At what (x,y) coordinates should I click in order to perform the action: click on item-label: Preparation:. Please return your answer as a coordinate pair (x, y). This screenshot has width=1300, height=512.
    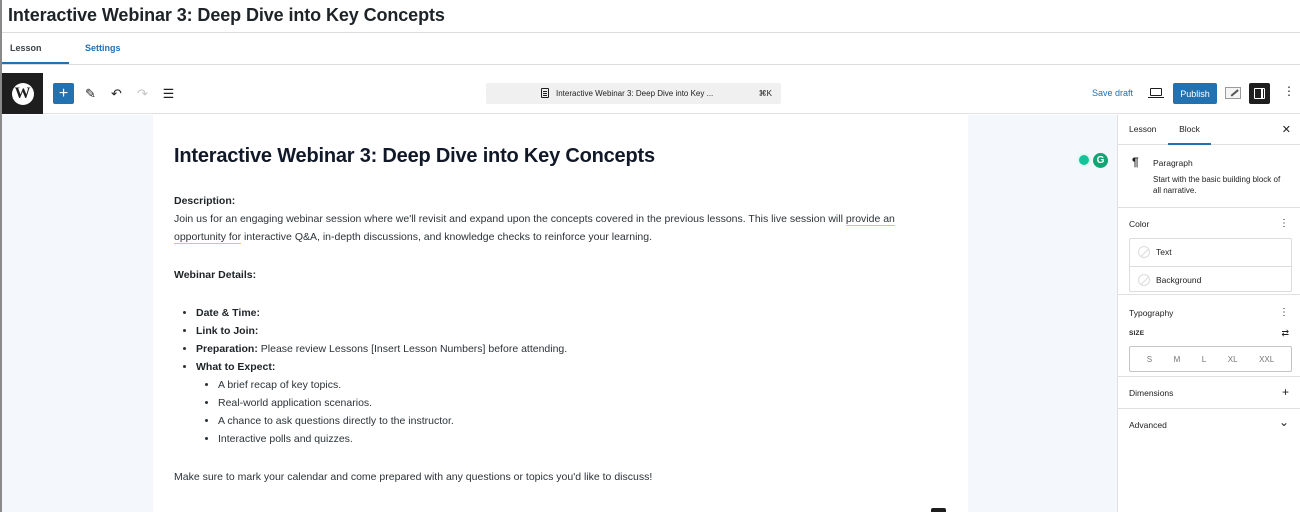
    Looking at the image, I should click on (227, 349).